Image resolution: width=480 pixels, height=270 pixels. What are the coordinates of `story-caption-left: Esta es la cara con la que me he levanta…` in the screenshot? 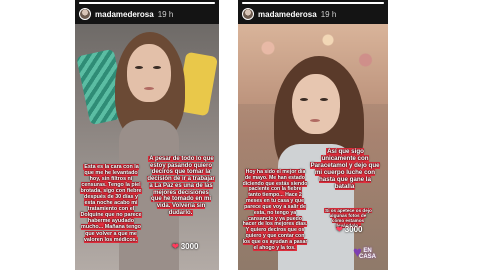 It's located at (111, 203).